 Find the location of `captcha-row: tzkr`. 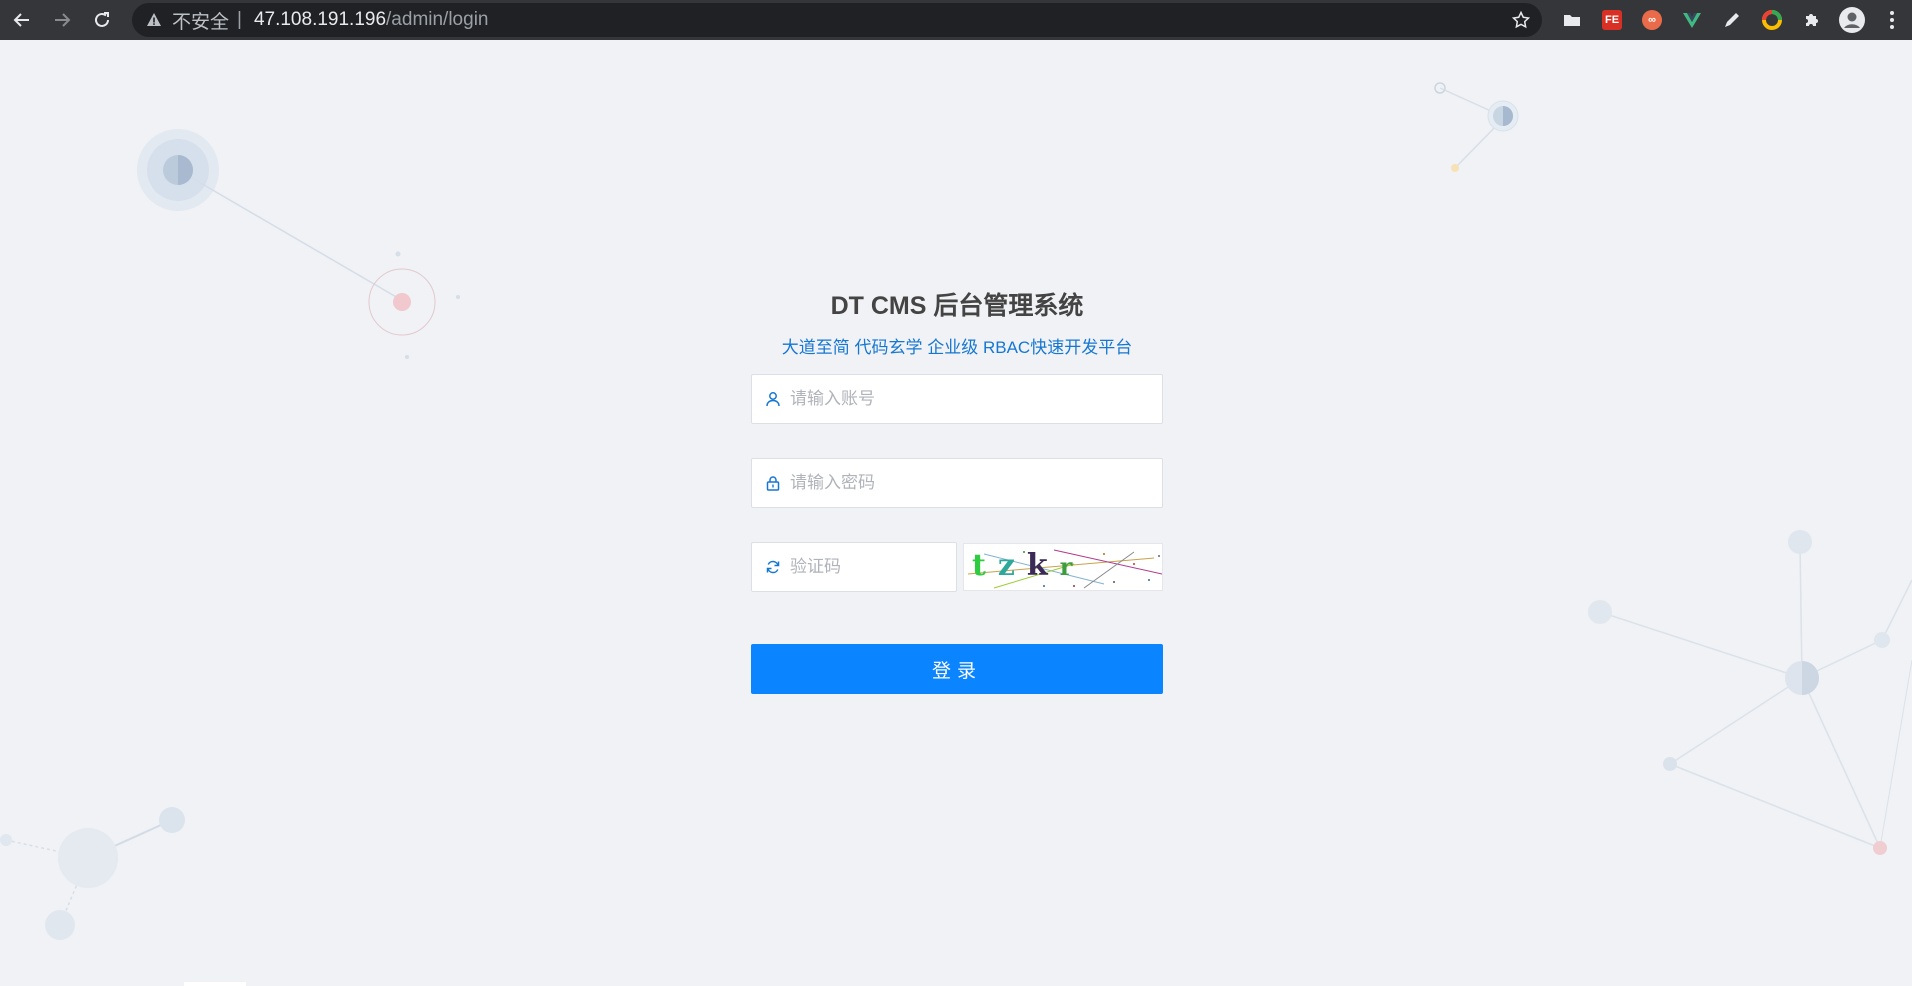

captcha-row: tzkr is located at coordinates (957, 567).